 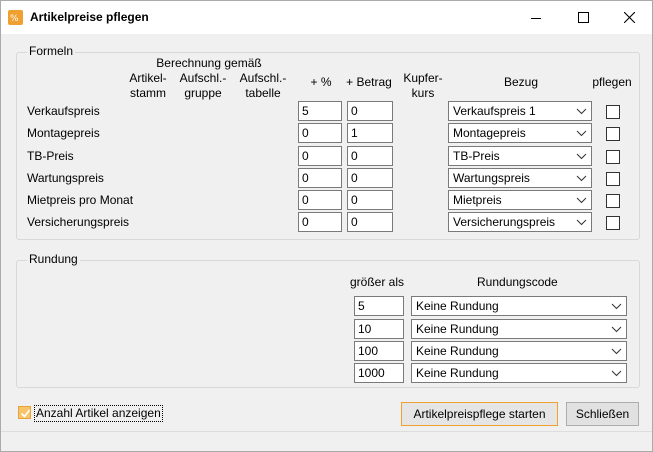 I want to click on betrag-input-tb-preis: 0, so click(x=370, y=156).